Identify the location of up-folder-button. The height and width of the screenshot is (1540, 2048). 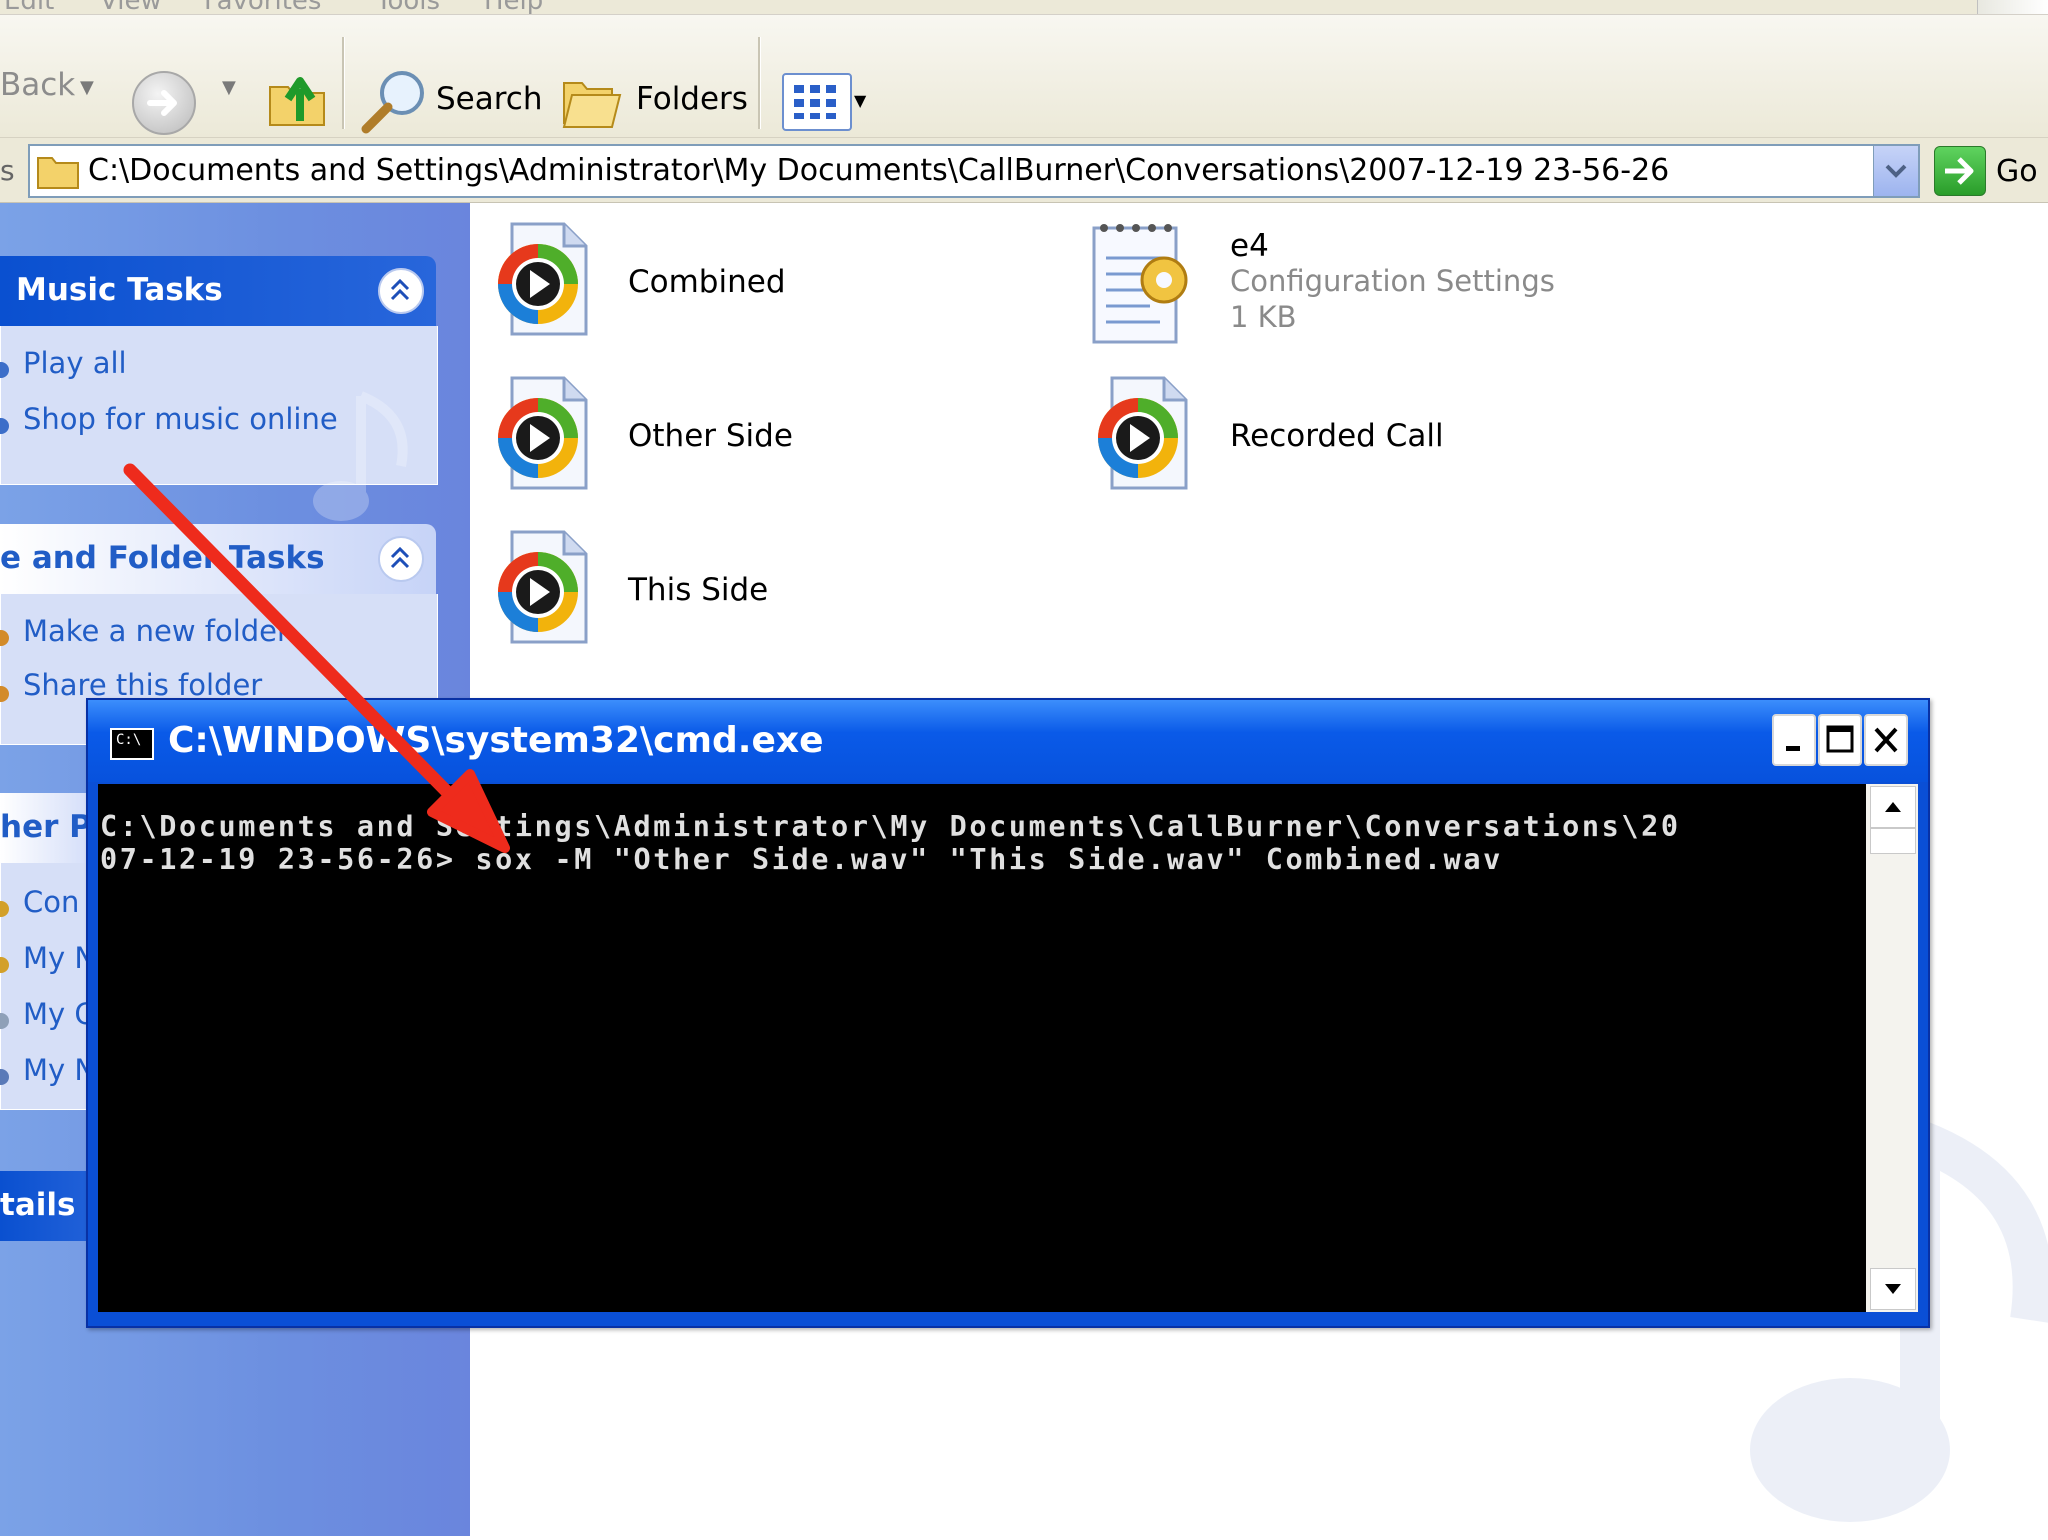
(297, 98).